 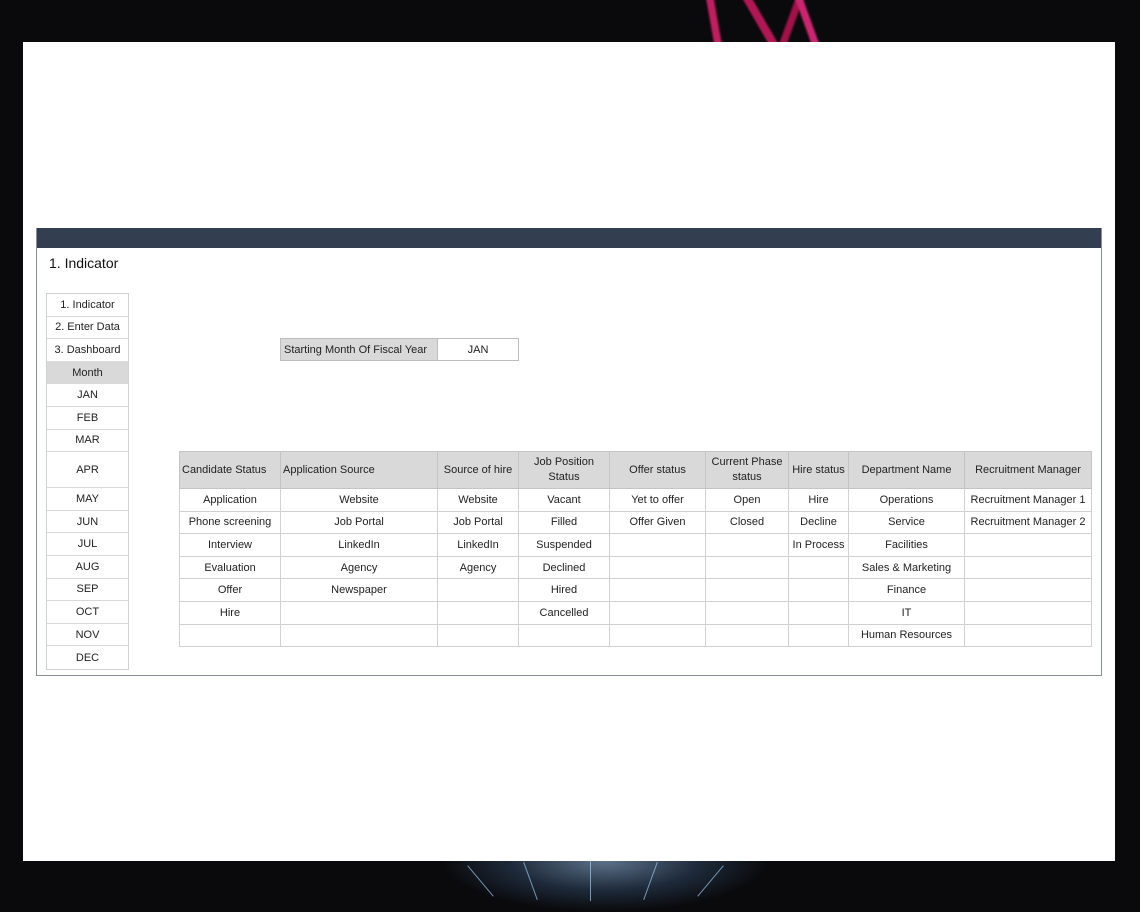 What do you see at coordinates (1028, 500) in the screenshot?
I see `table-cell: Recruitment Manager 1` at bounding box center [1028, 500].